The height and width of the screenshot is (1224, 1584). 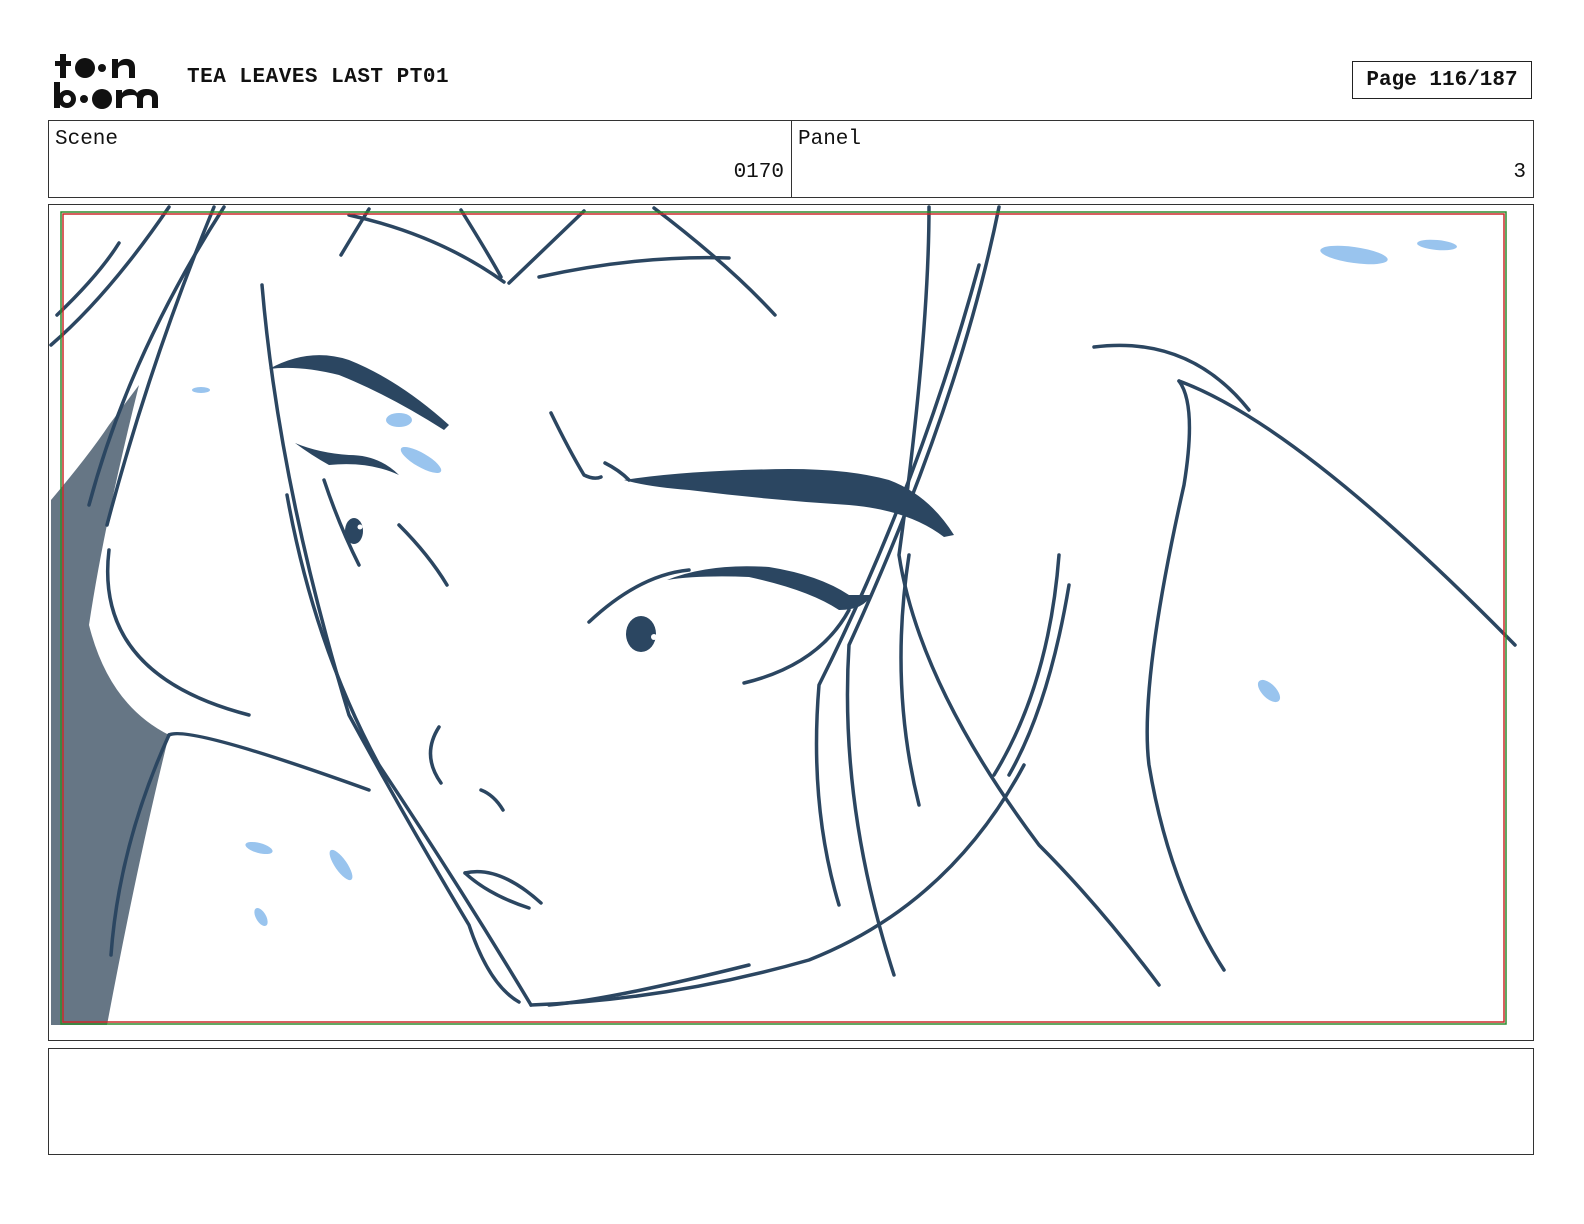 I want to click on scene-cell: Scene 0170, so click(x=420, y=159).